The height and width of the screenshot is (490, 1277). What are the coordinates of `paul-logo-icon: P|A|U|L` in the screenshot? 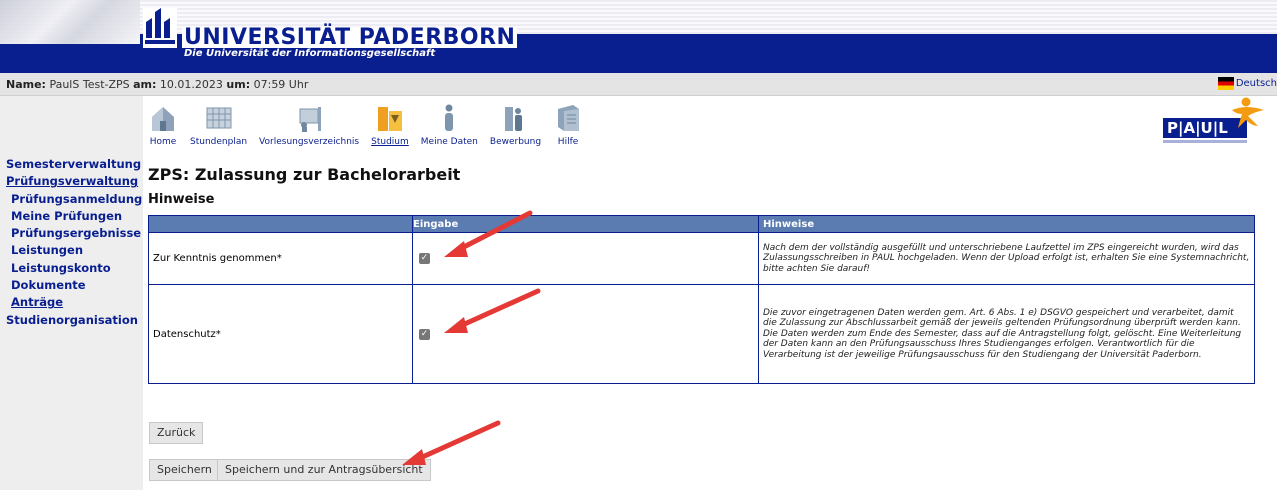 It's located at (1213, 120).